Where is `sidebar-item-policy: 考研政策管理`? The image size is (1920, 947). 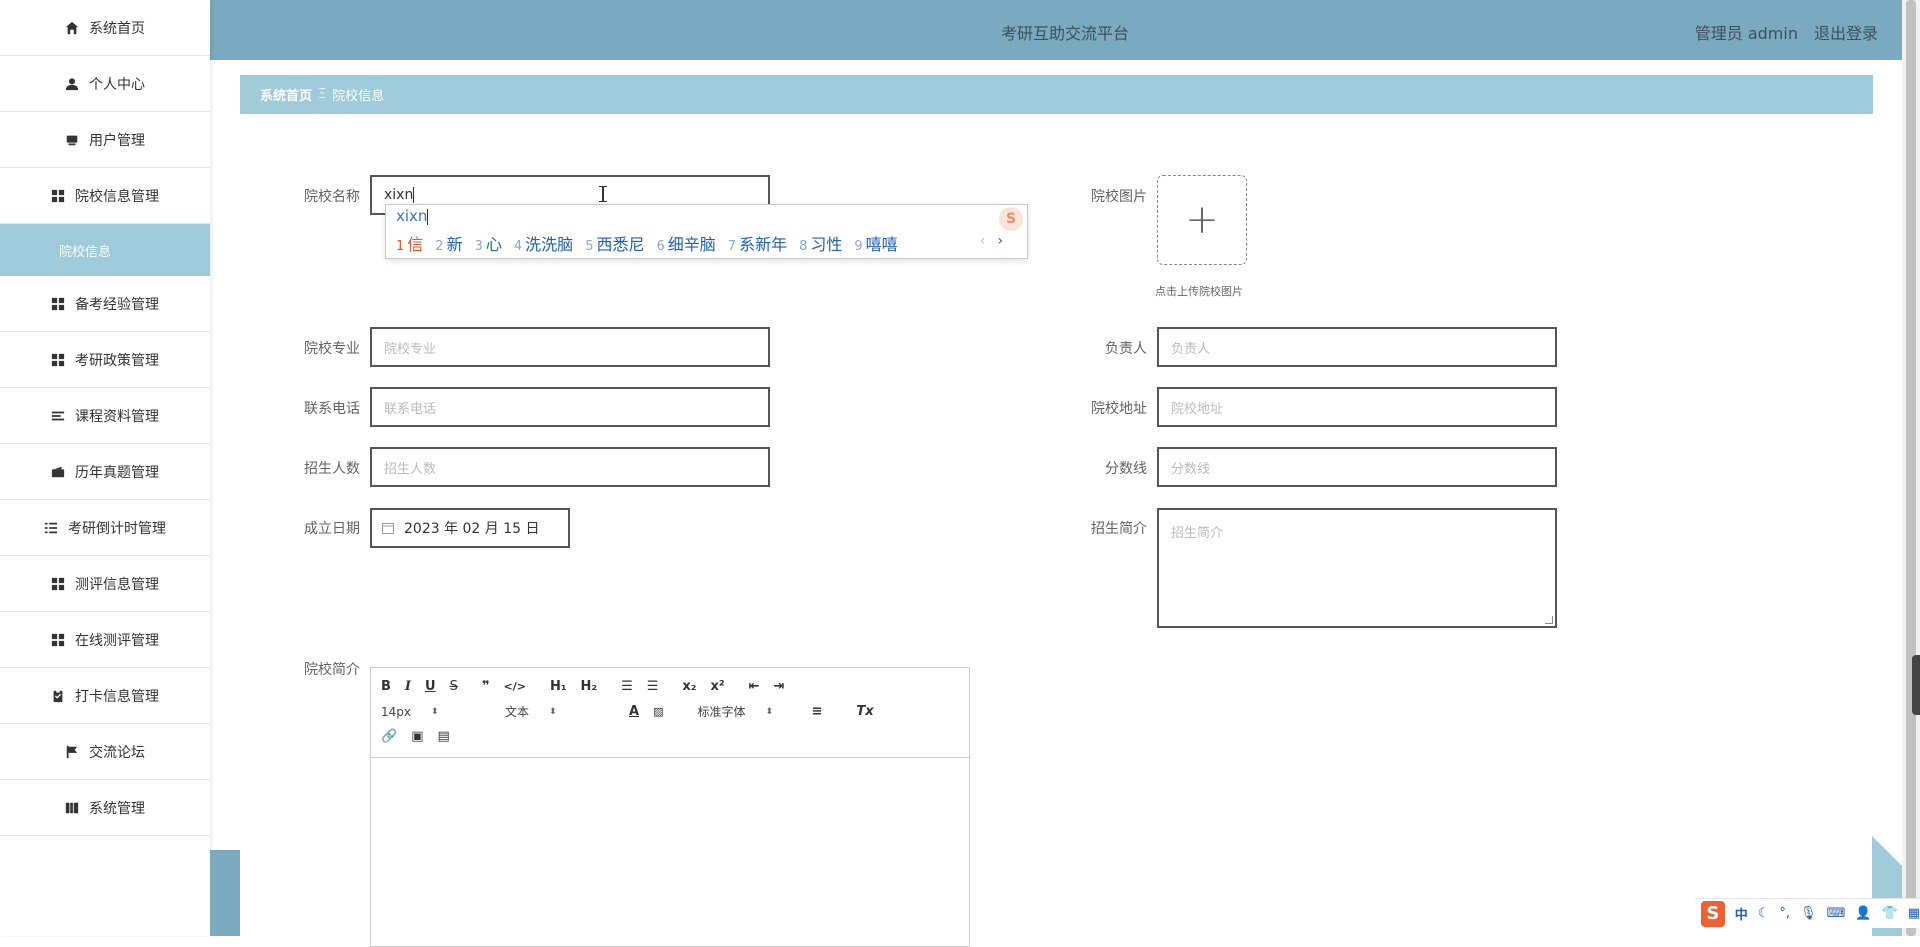 sidebar-item-policy: 考研政策管理 is located at coordinates (105, 360).